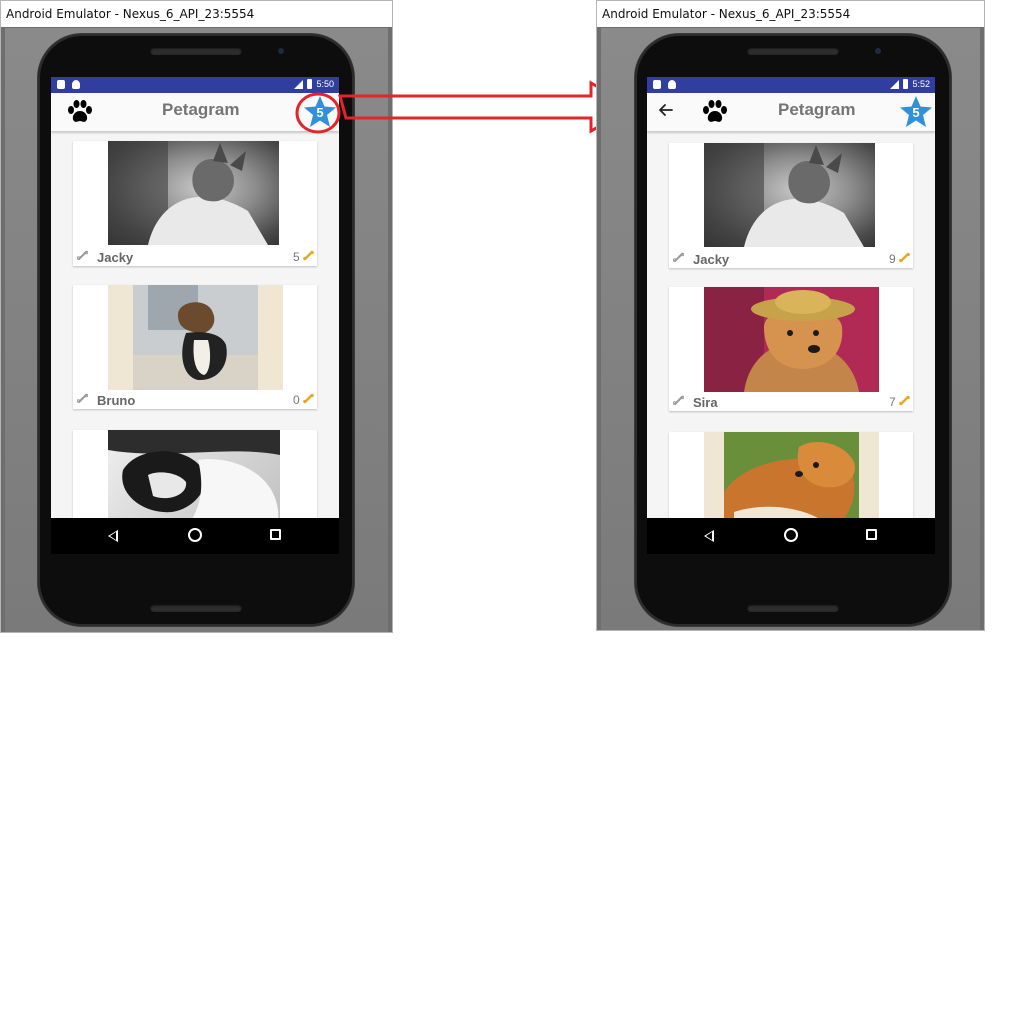 The image size is (1024, 1024). I want to click on battery-icon, so click(906, 84).